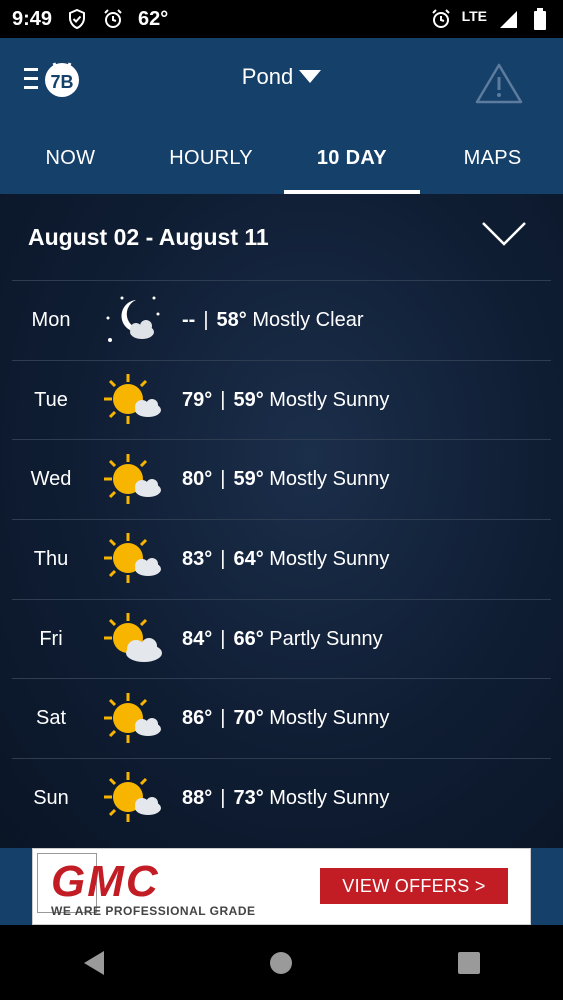  Describe the element at coordinates (211, 163) in the screenshot. I see `tab-hourly: HOURLY` at that location.